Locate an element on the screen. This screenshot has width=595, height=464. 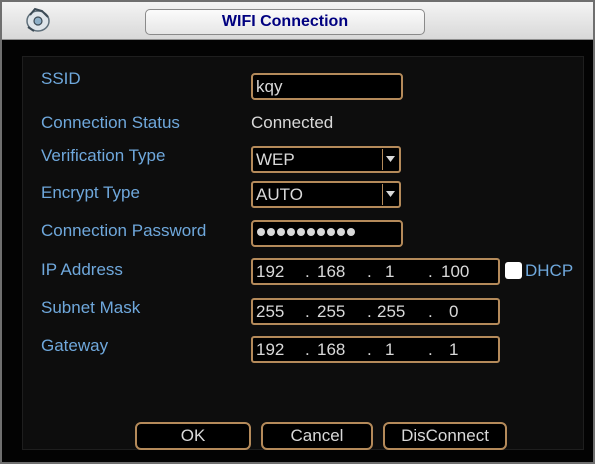
ip-address-label: IP Address is located at coordinates (82, 269).